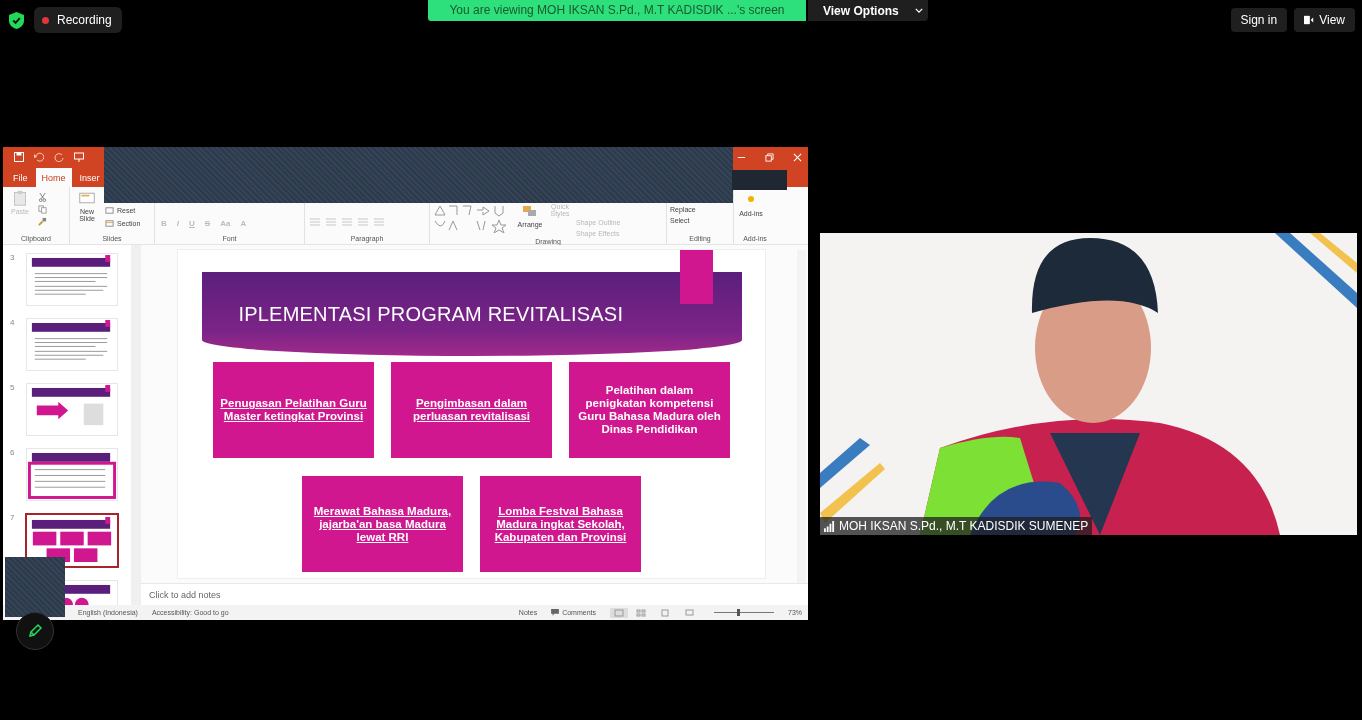 The height and width of the screenshot is (720, 1362). Describe the element at coordinates (751, 199) in the screenshot. I see `dot-icon` at that location.